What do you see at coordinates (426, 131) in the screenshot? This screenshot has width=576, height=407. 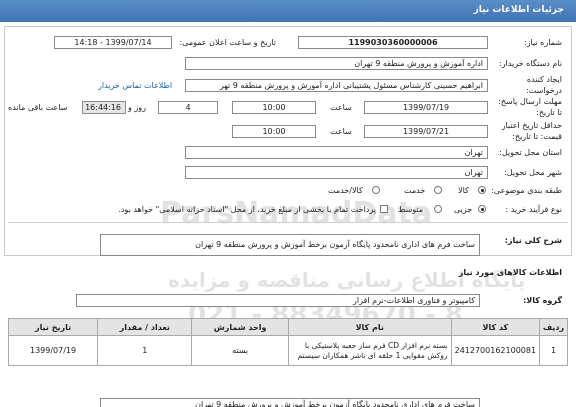 I see `validity-date-field: 1399/07/21` at bounding box center [426, 131].